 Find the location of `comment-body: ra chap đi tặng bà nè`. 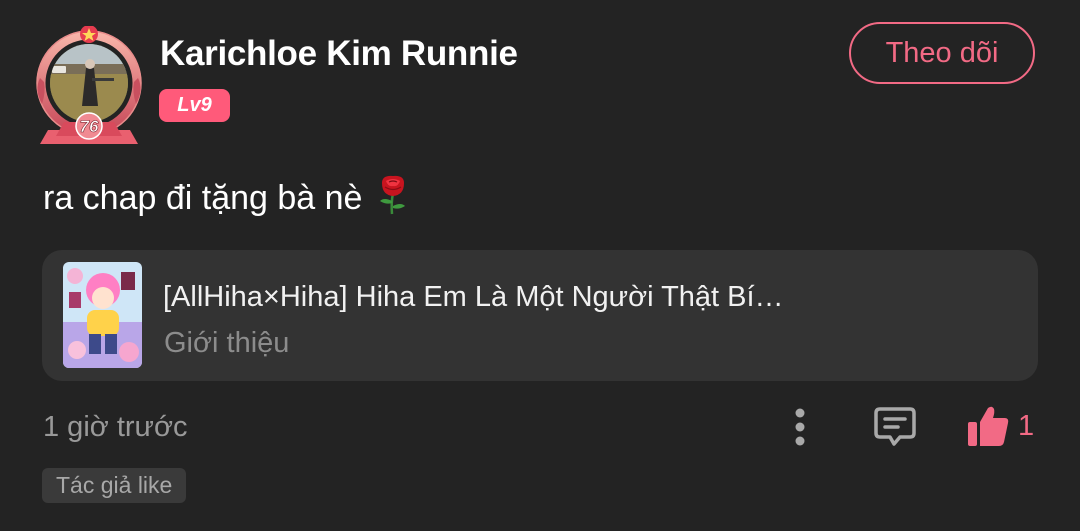

comment-body: ra chap đi tặng bà nè is located at coordinates (226, 198).